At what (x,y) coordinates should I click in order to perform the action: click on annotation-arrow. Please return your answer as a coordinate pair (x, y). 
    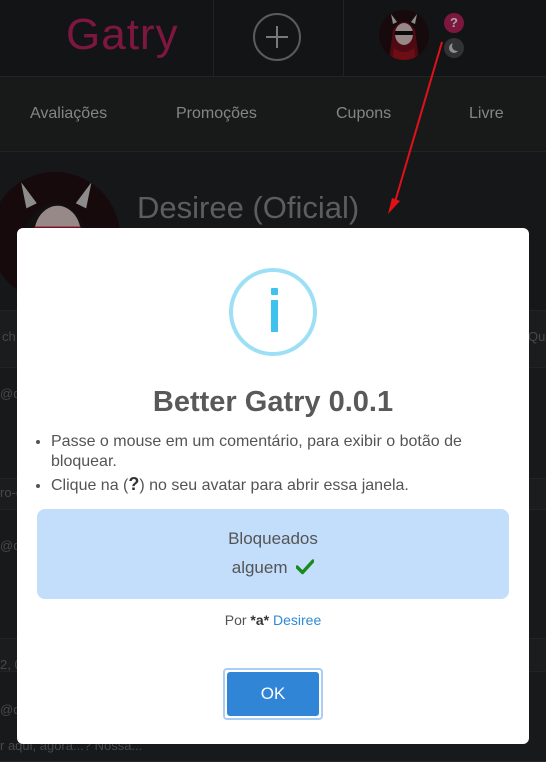
    Looking at the image, I should click on (415, 127).